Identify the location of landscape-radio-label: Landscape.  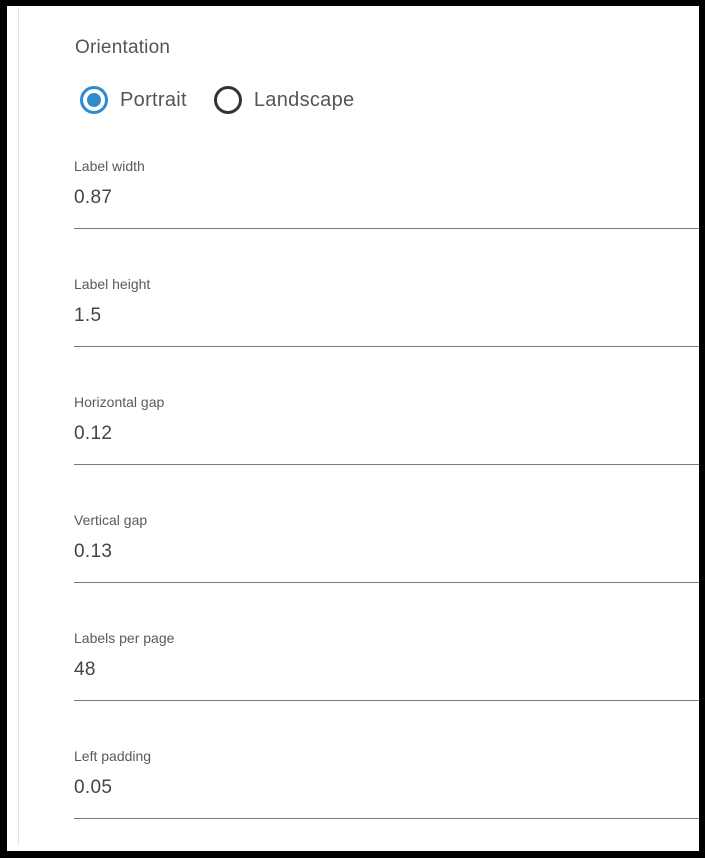
(304, 99).